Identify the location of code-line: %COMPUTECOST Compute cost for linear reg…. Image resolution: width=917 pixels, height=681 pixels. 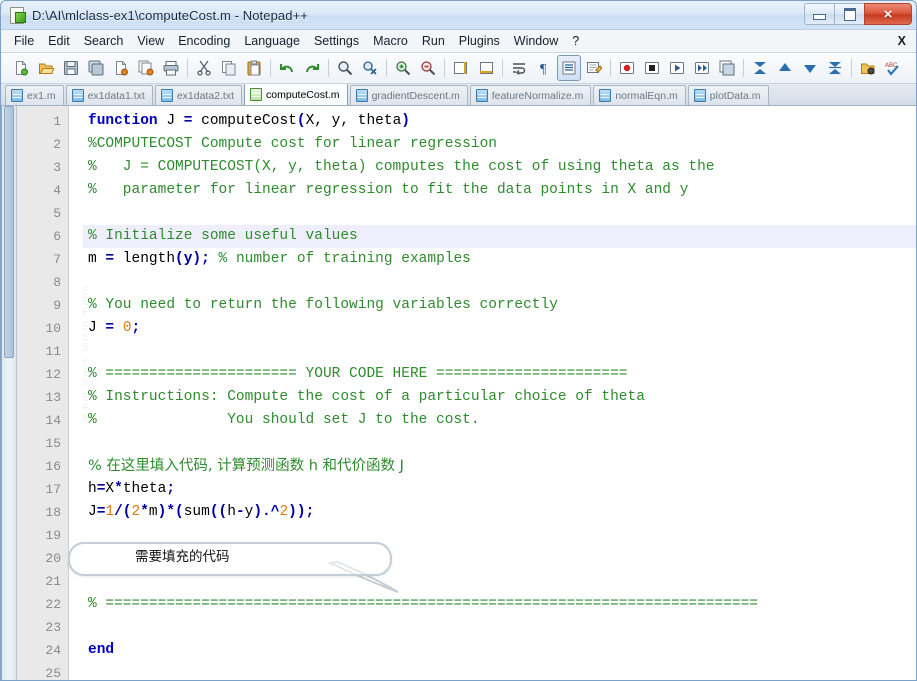
(499, 144).